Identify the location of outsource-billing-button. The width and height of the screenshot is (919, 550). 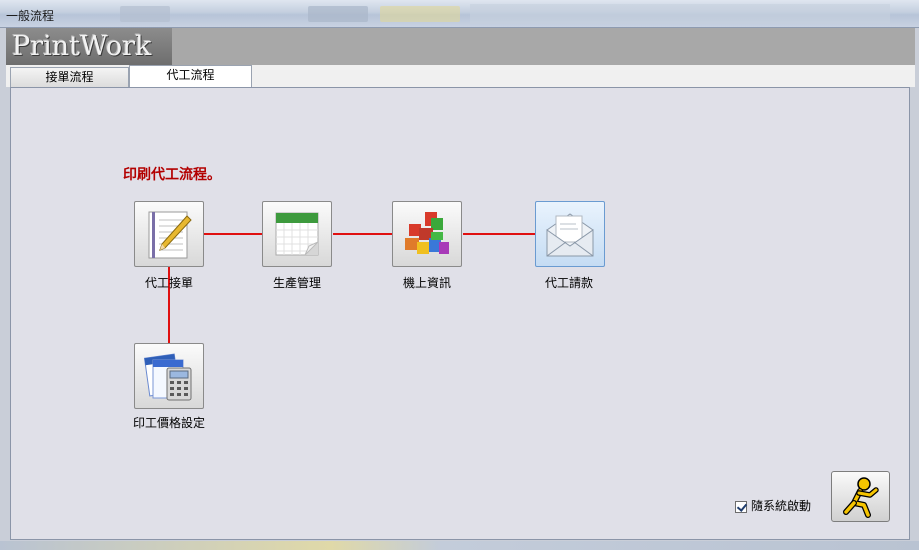
(570, 234).